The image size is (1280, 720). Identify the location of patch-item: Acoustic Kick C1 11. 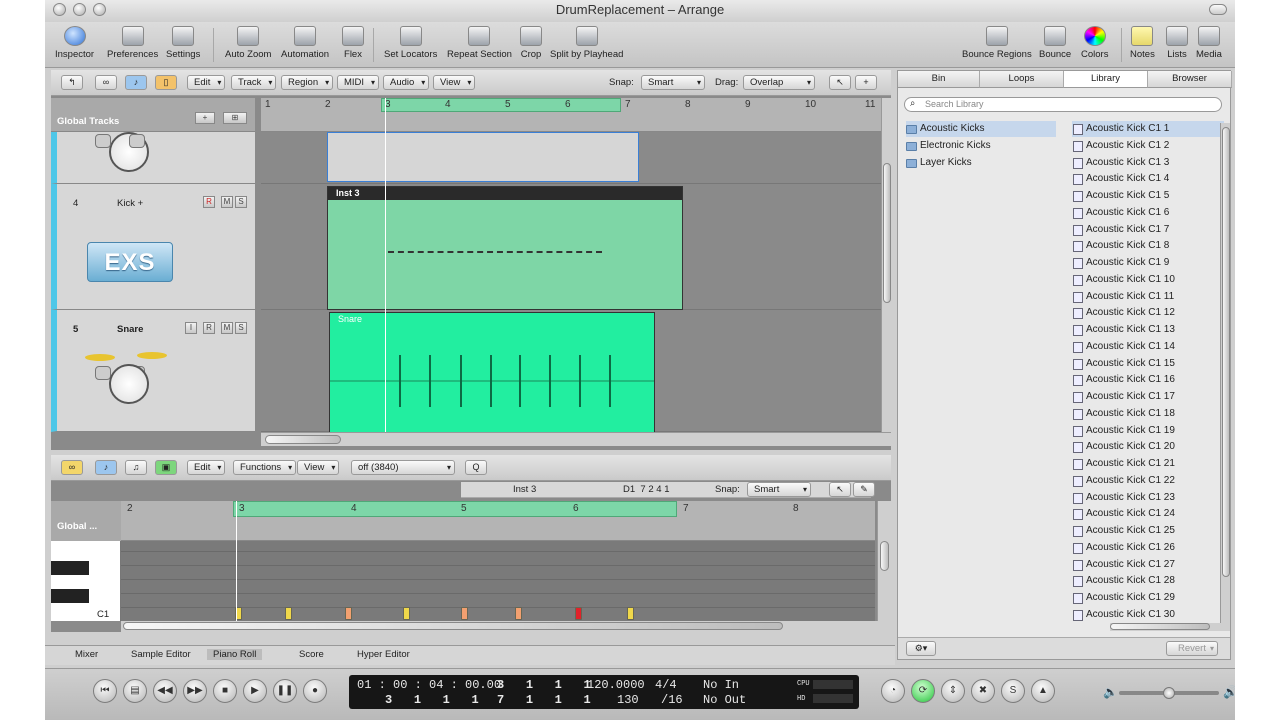
(1148, 297).